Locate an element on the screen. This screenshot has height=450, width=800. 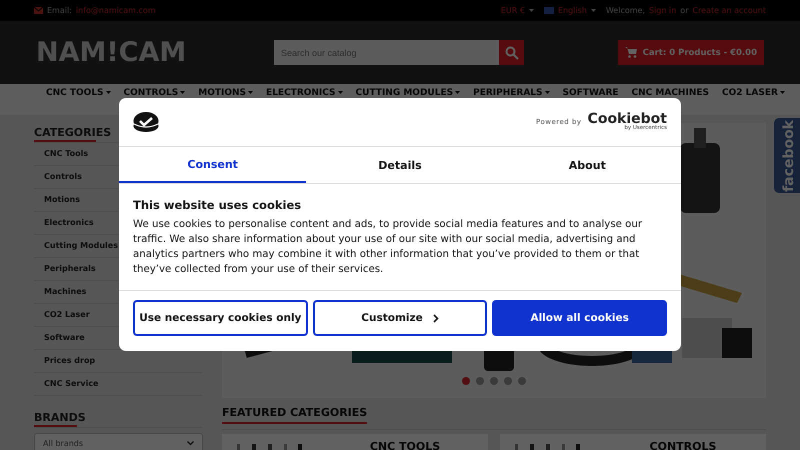
flag-icon is located at coordinates (549, 10).